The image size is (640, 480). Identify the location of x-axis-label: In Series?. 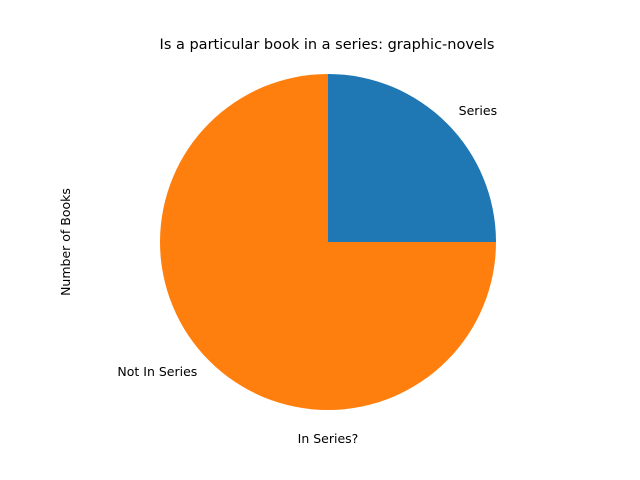
(328, 438).